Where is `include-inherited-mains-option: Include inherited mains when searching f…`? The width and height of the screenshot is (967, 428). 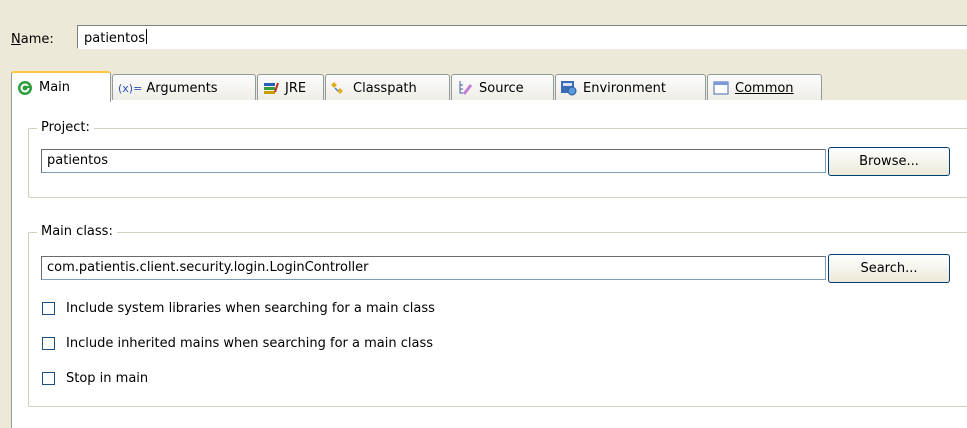
include-inherited-mains-option: Include inherited mains when searching f… is located at coordinates (237, 343).